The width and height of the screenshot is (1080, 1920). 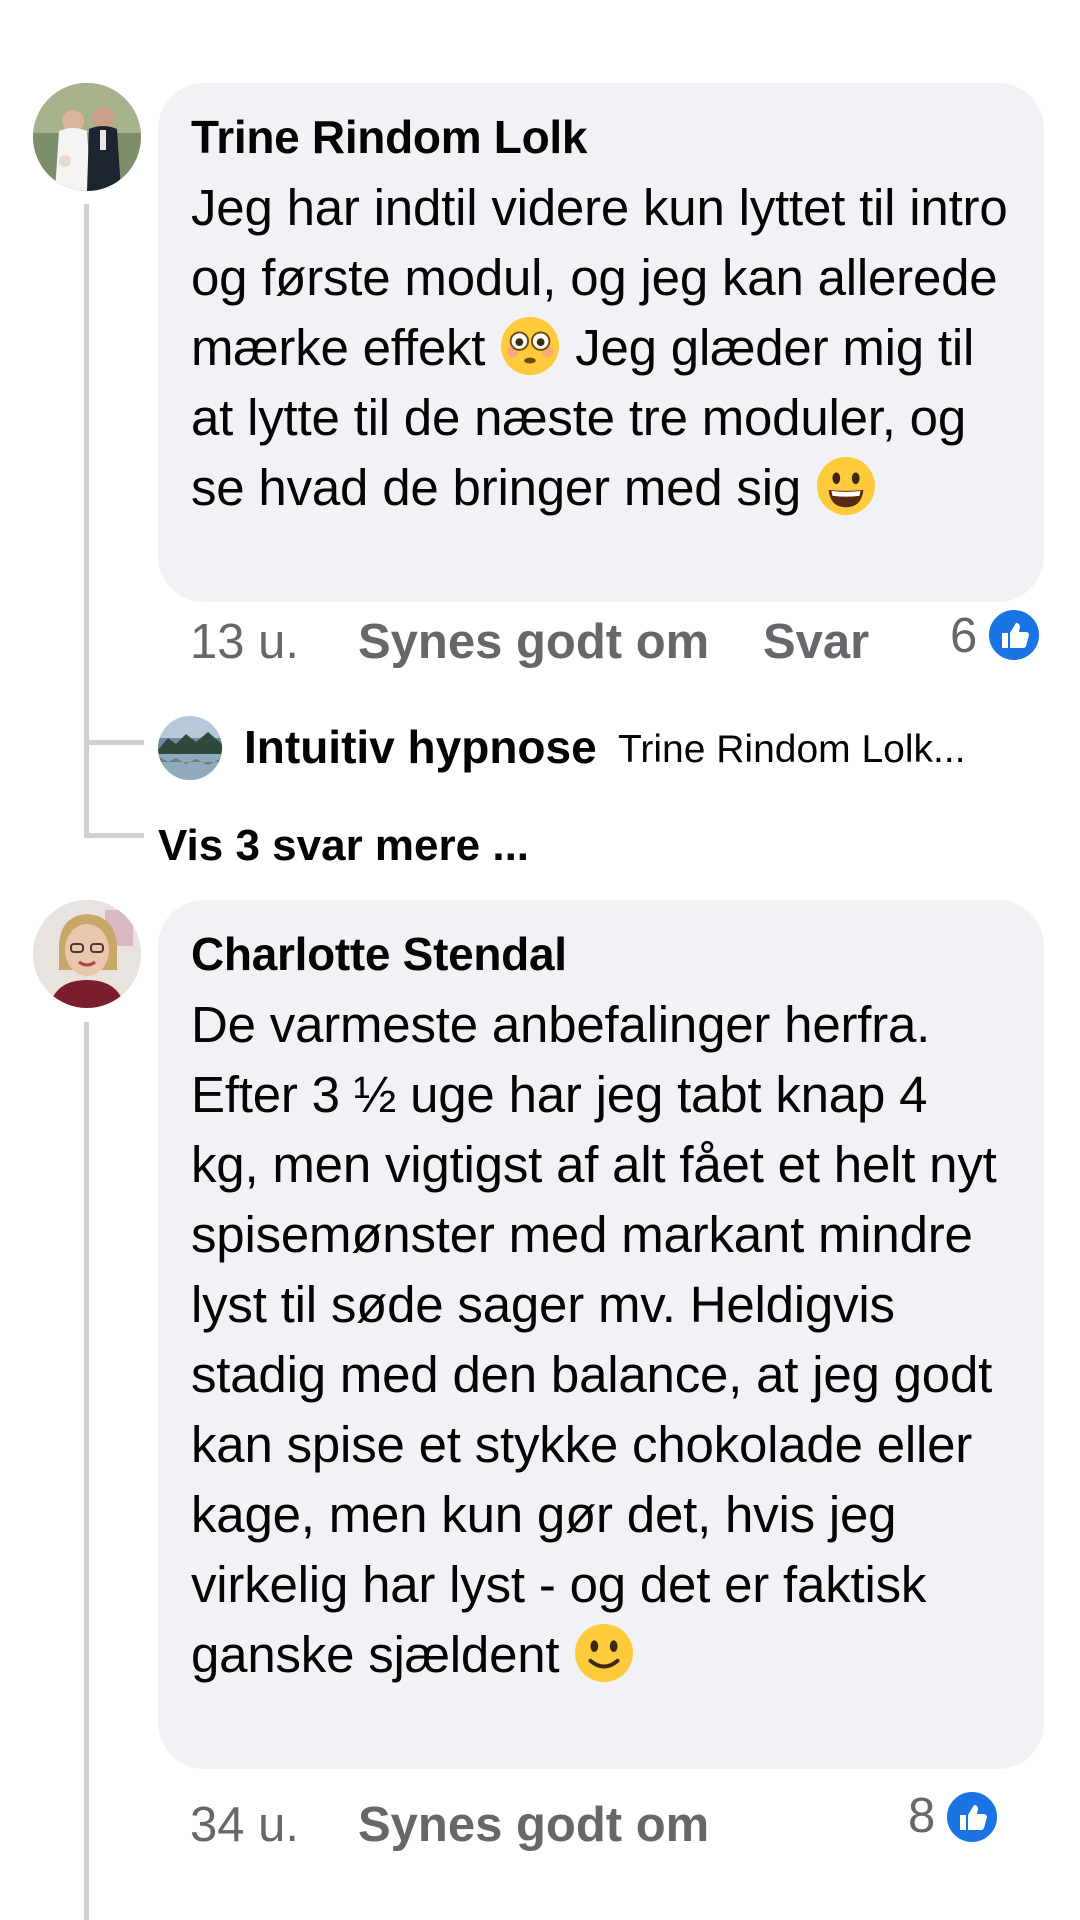 I want to click on reply-author: Intuitiv hypnose, so click(x=420, y=747).